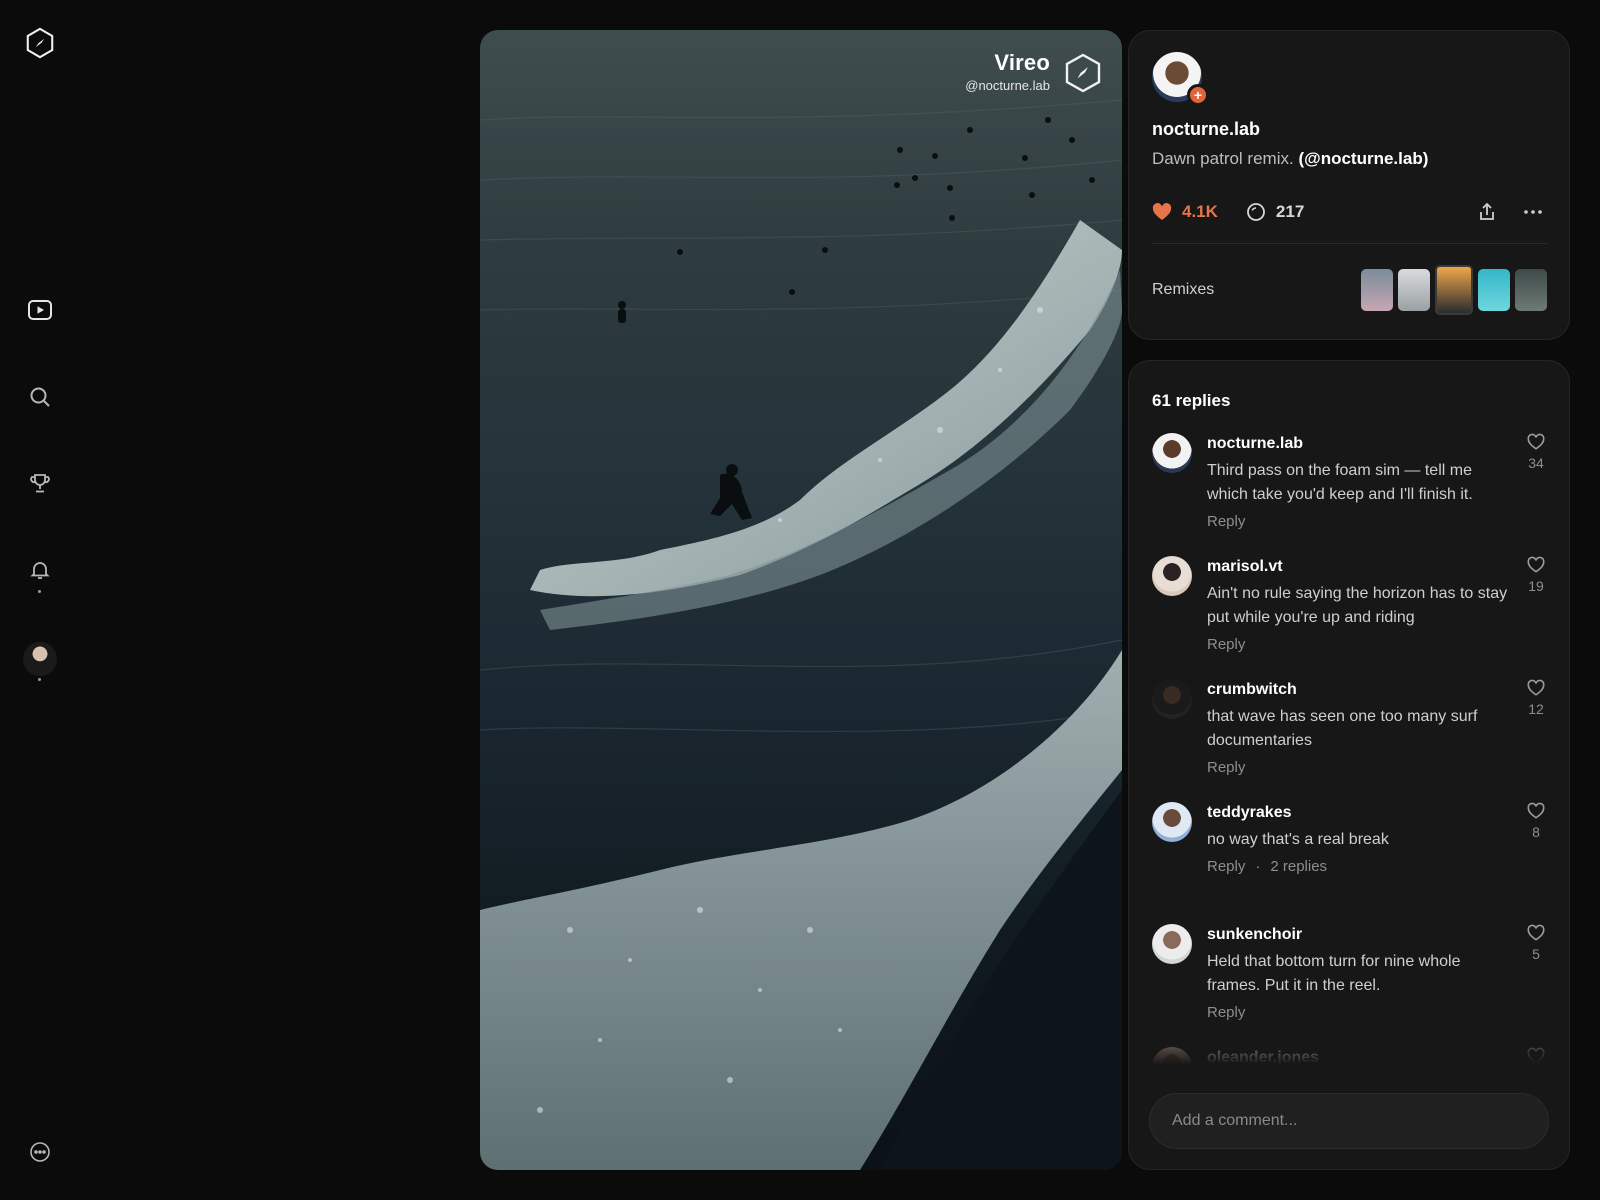 The height and width of the screenshot is (1200, 1600). I want to click on comment-actions: Reply · 2 replies, so click(1377, 866).